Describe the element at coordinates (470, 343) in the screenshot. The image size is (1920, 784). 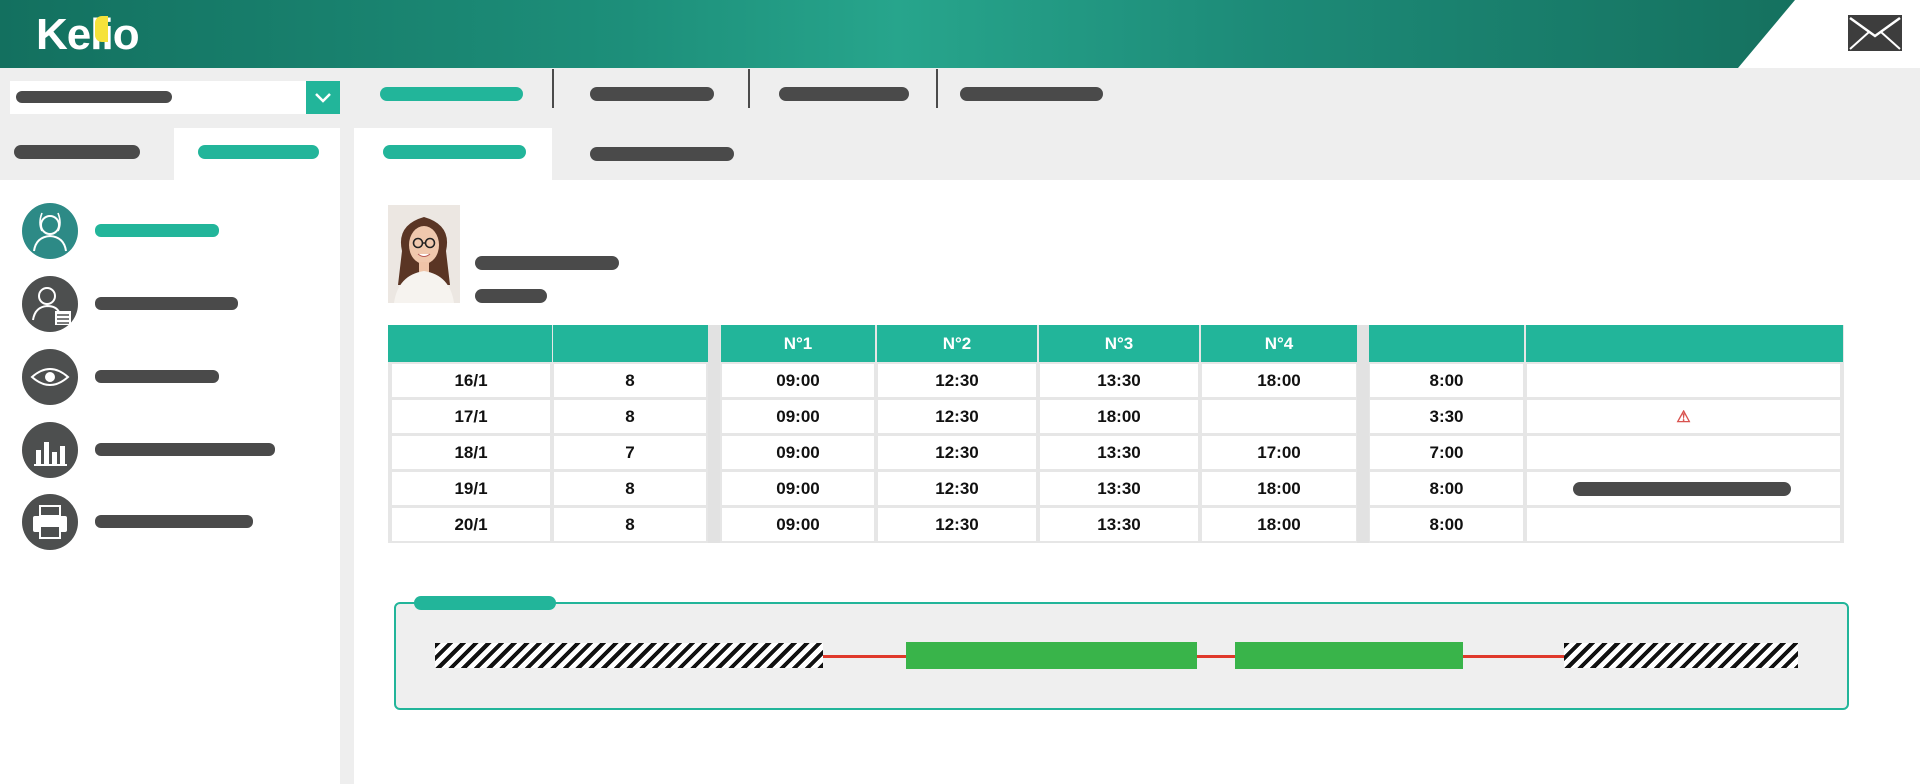
I see `header-cell-date` at that location.